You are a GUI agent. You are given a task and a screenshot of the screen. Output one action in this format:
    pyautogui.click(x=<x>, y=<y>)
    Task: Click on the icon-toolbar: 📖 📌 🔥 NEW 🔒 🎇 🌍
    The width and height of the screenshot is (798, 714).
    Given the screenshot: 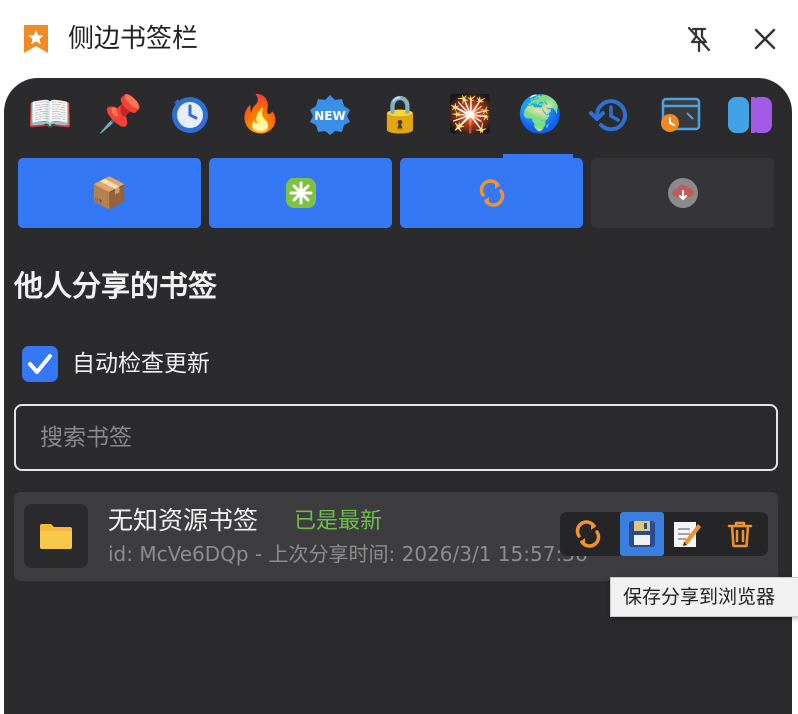 What is the action you would take?
    pyautogui.click(x=401, y=115)
    